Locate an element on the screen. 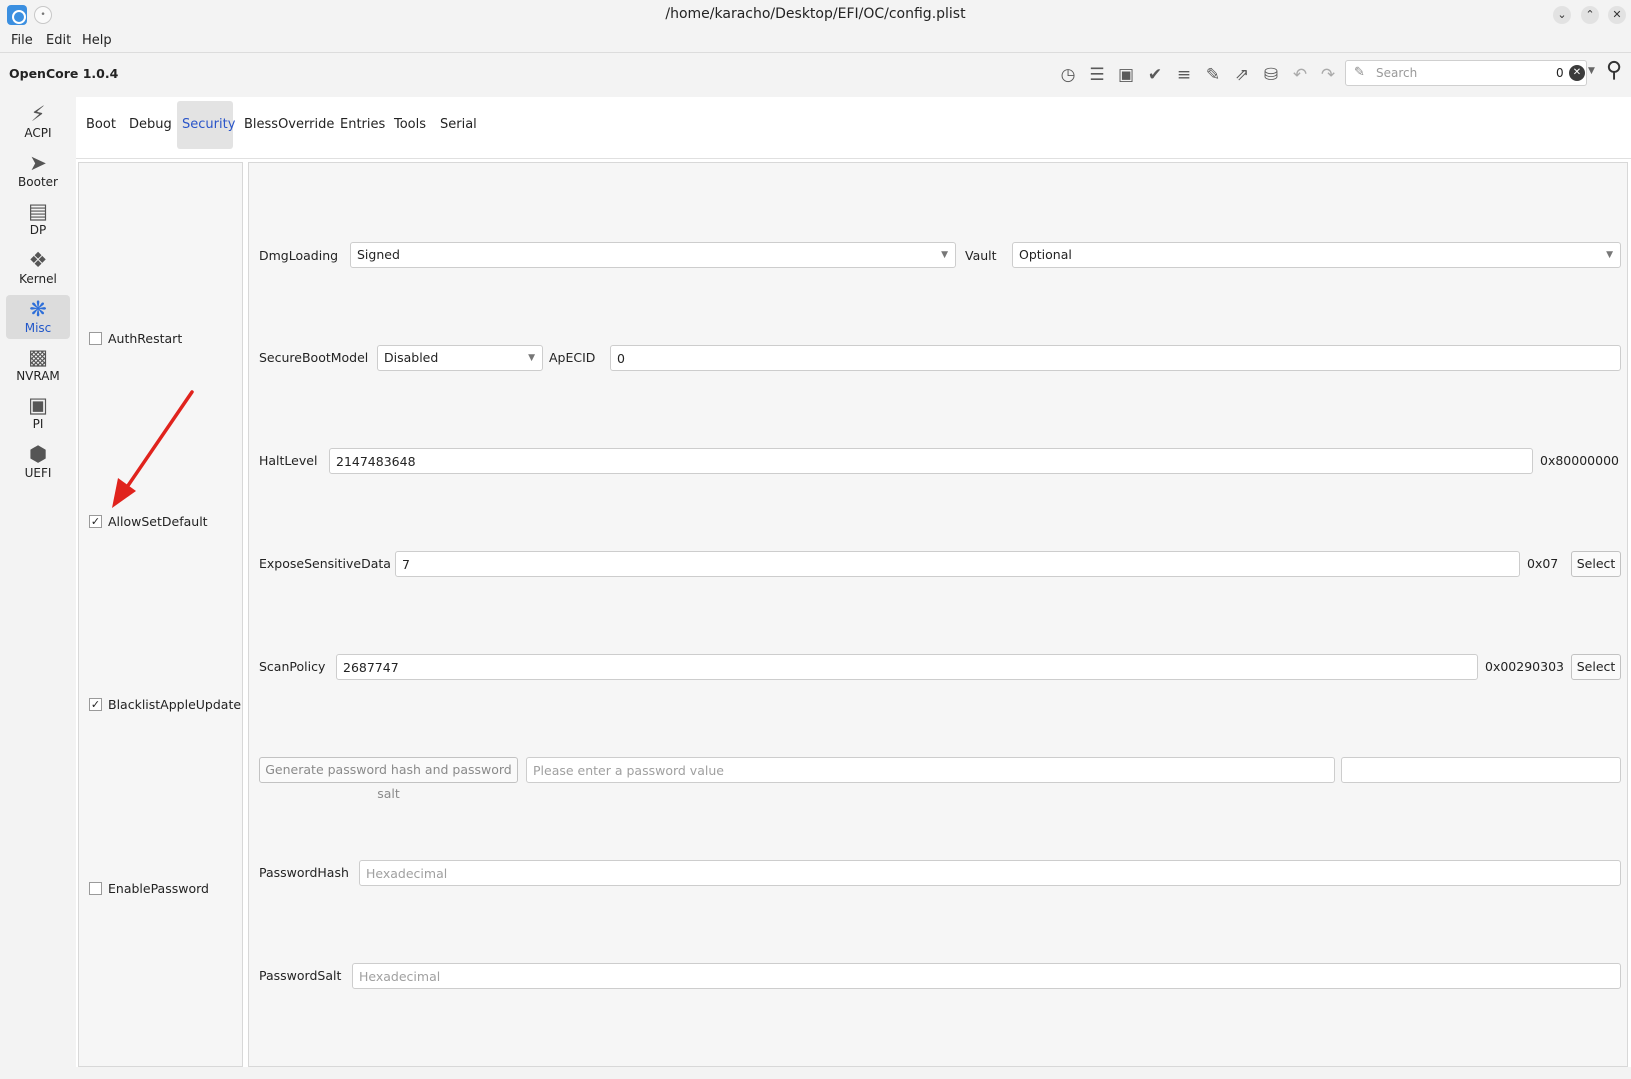  allowsetdefault-checkbox: ✓ AllowSetDefault is located at coordinates (148, 522).